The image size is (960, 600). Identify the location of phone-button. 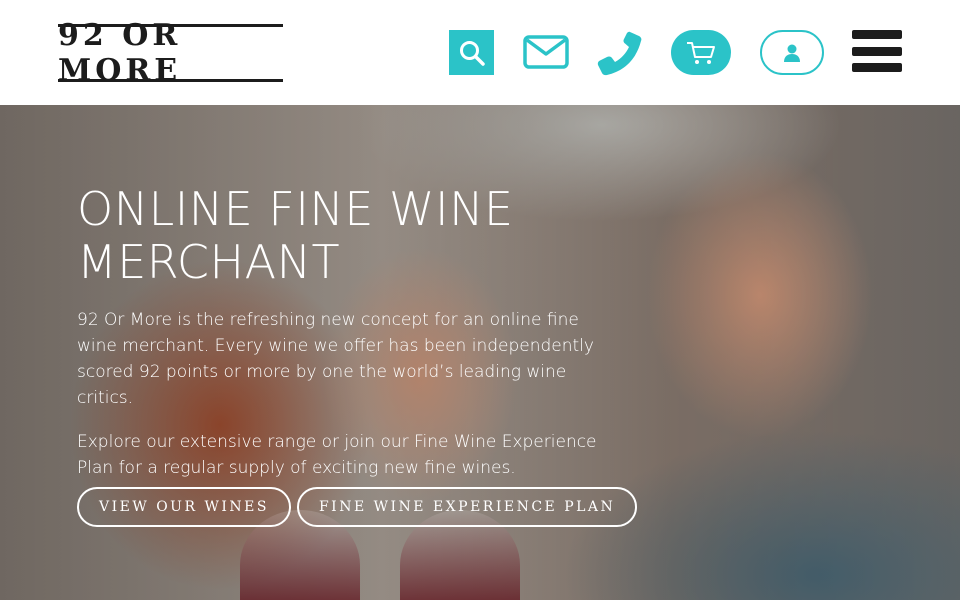
(620, 53).